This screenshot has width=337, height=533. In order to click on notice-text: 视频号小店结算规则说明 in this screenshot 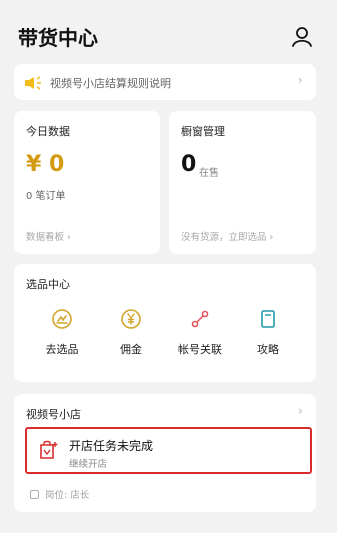, I will do `click(110, 83)`.